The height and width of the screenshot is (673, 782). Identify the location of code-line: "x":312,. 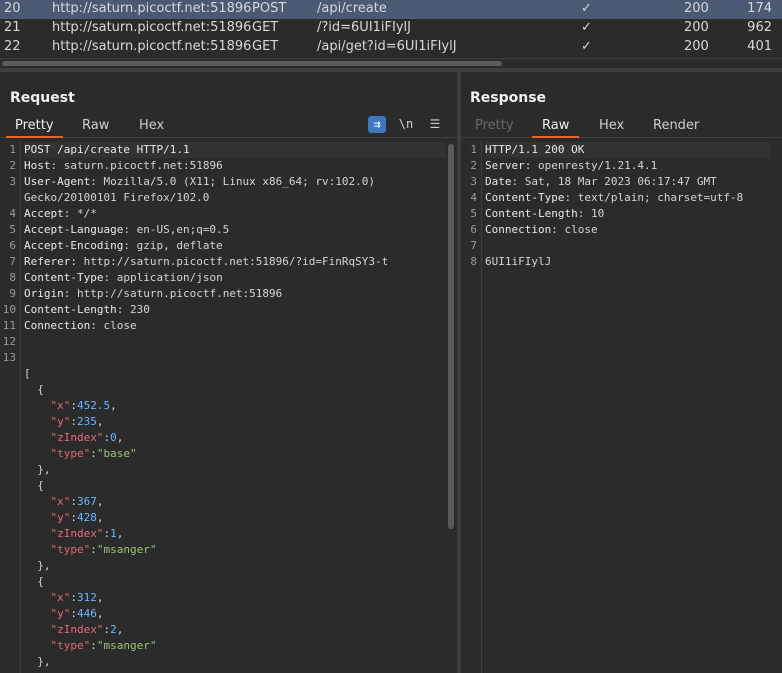
(64, 598).